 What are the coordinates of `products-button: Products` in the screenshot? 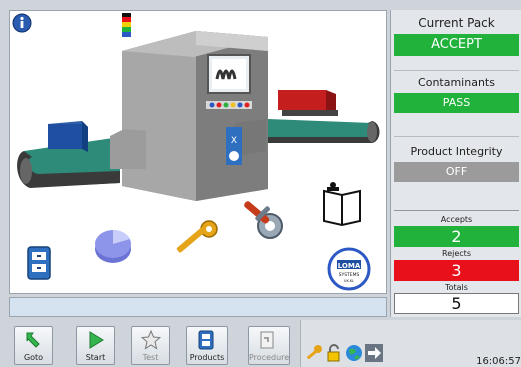 It's located at (207, 345).